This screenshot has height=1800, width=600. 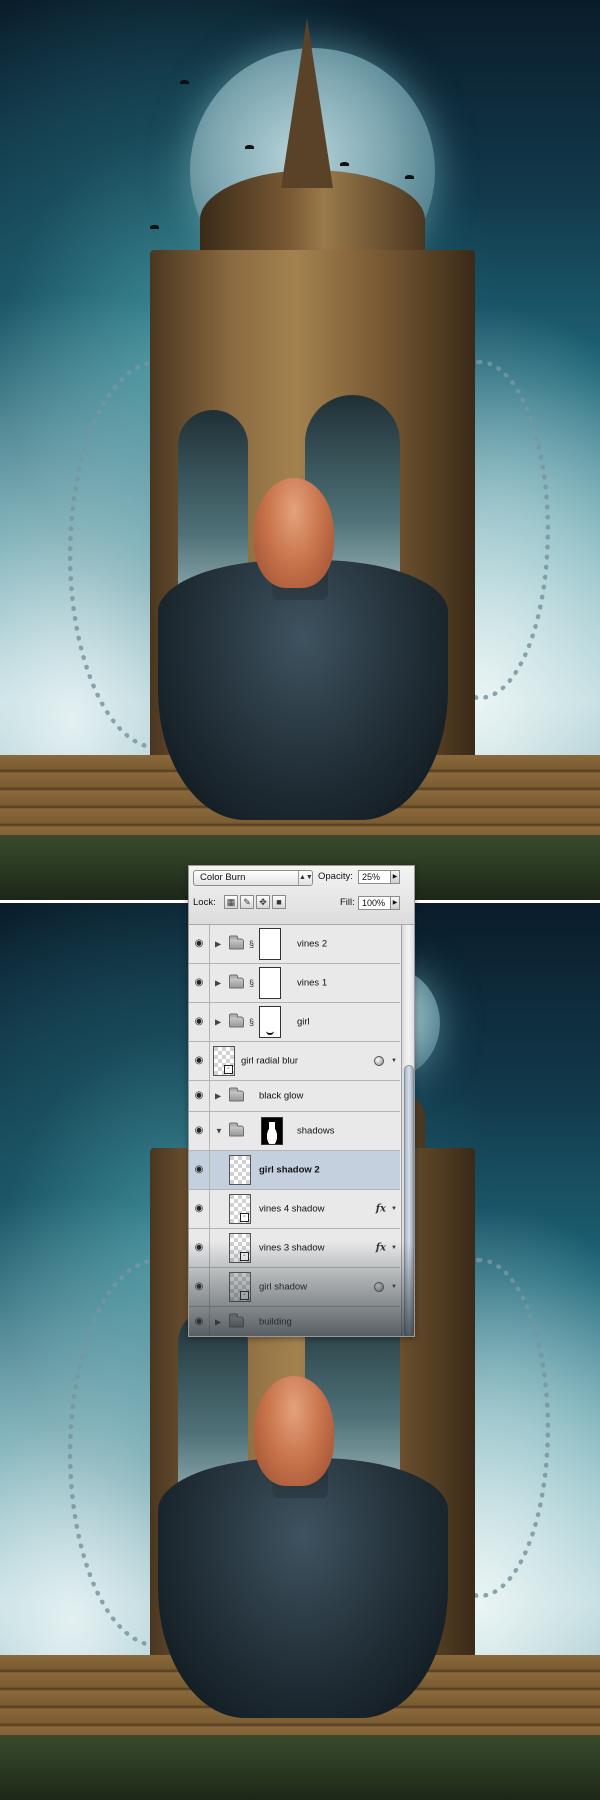 I want to click on layer-row-vines-2: ◉ ▶ § vines 2, so click(x=294, y=944).